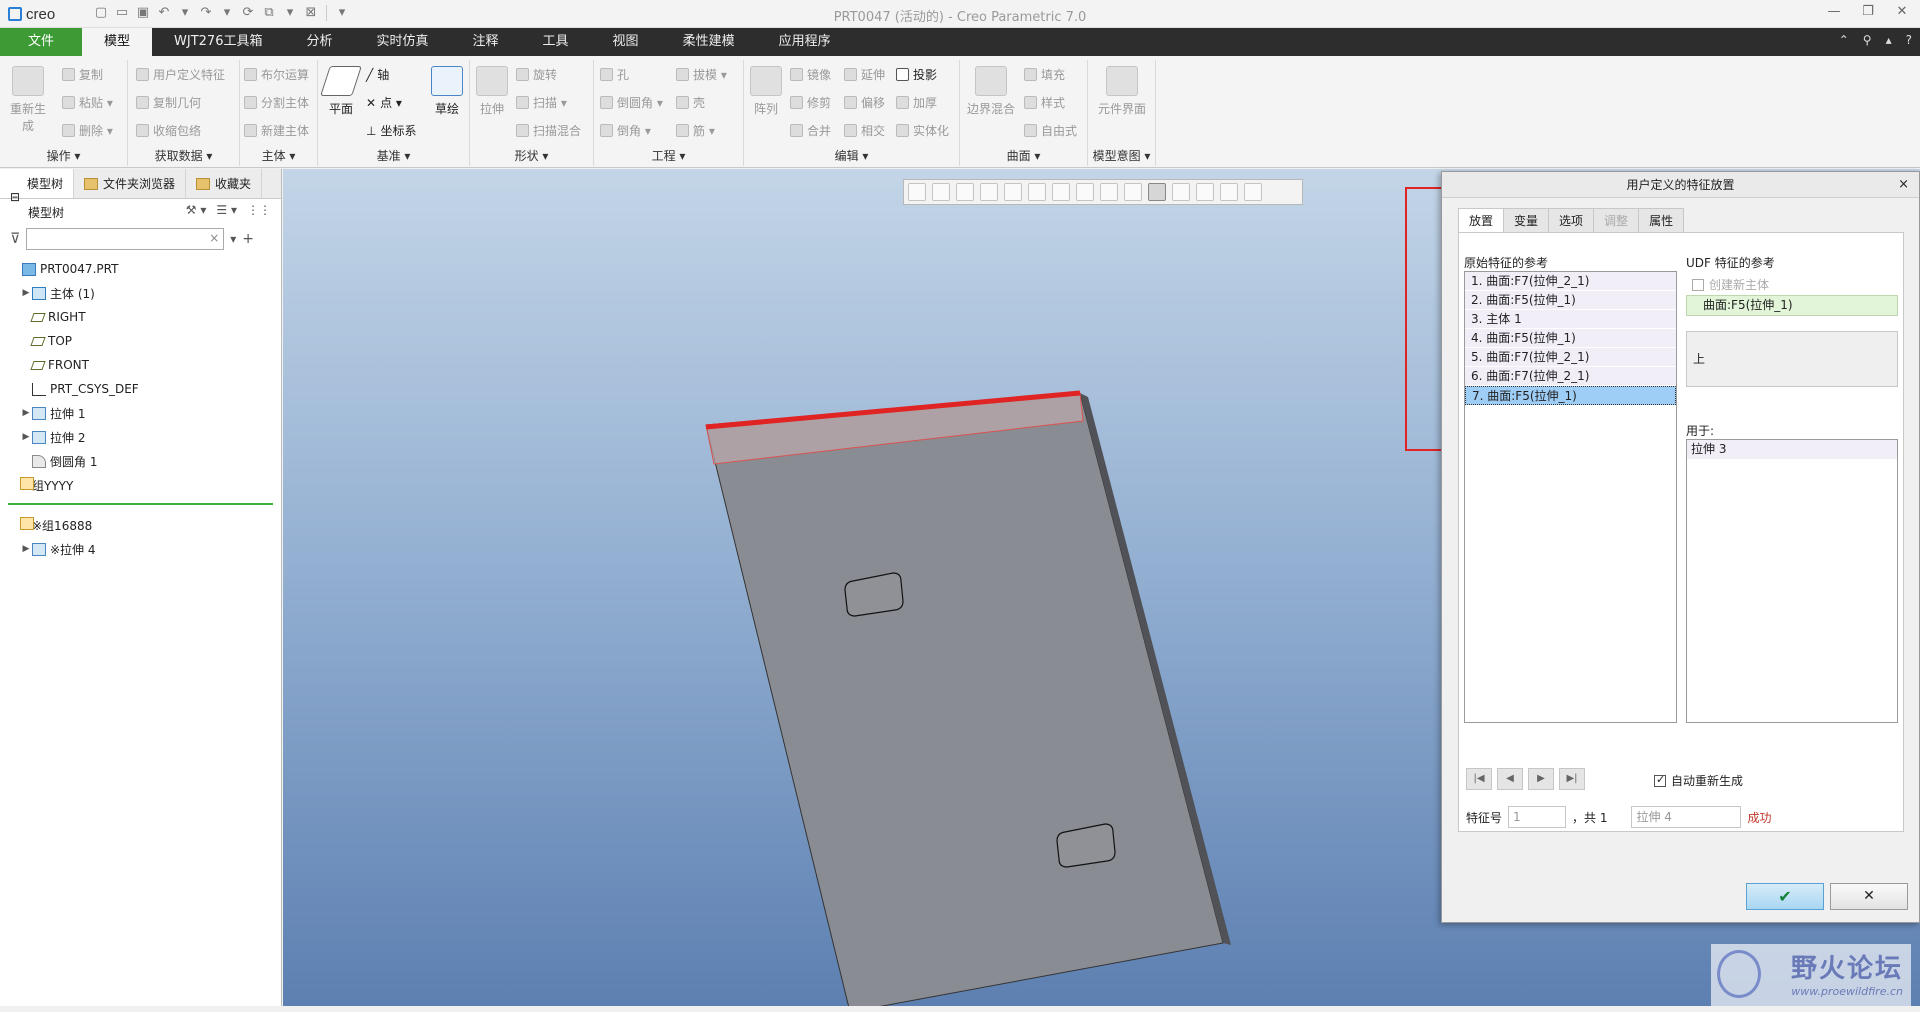 Image resolution: width=1920 pixels, height=1012 pixels. I want to click on freestyle-button: 自由式, so click(1050, 130).